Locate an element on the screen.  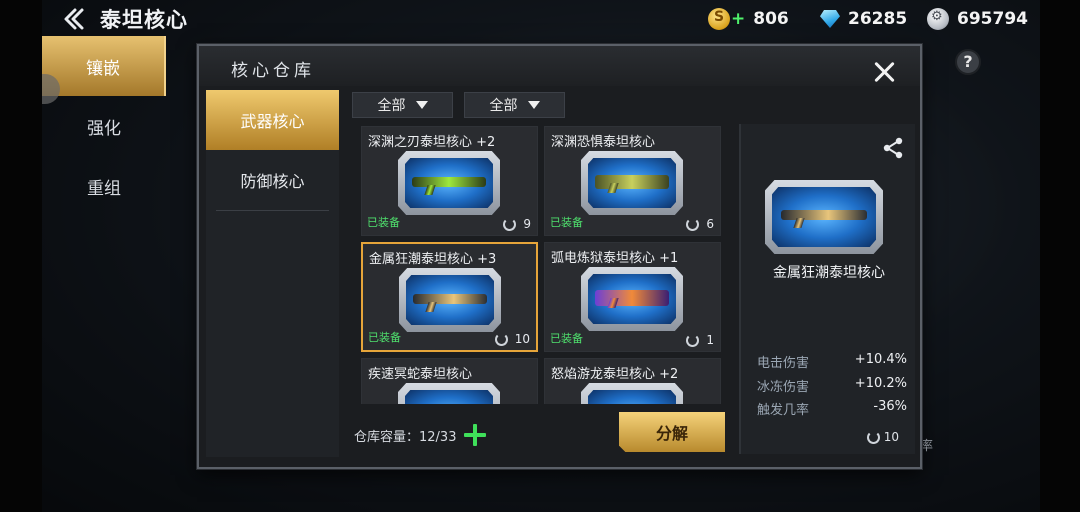
core-card-selected: 金属狂潮泰坦核心 +3 已装备 10 is located at coordinates (449, 297).